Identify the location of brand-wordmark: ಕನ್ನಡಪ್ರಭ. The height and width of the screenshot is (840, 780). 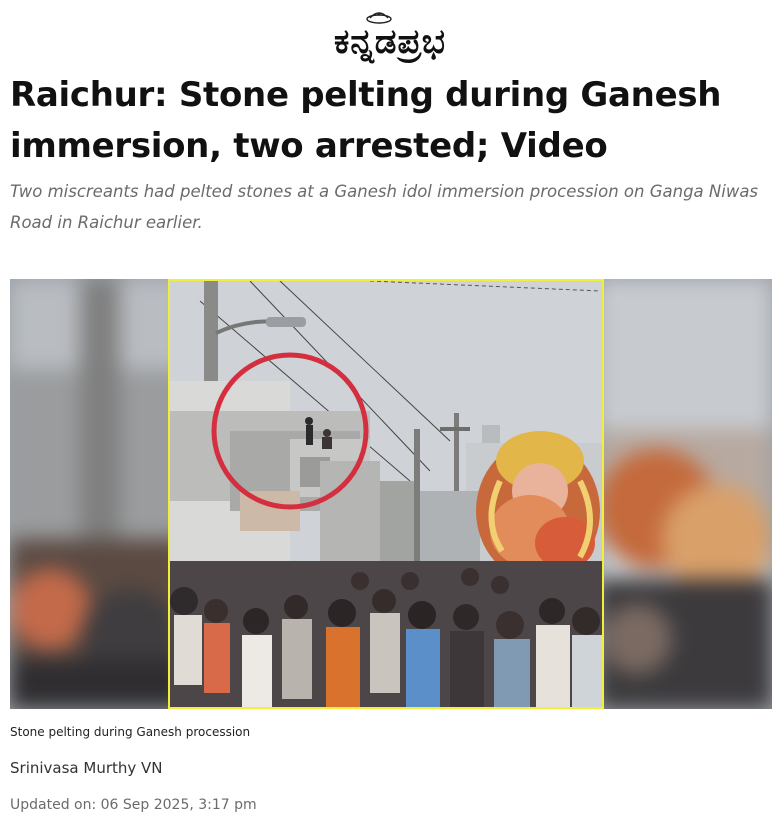
(390, 42).